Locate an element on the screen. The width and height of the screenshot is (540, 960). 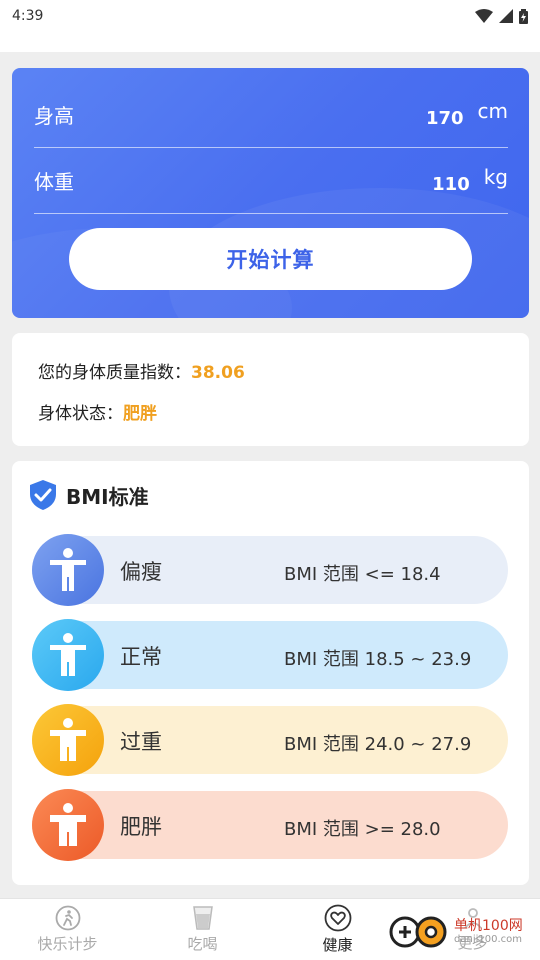
weight-input-row: 体重 110 kg is located at coordinates (271, 181).